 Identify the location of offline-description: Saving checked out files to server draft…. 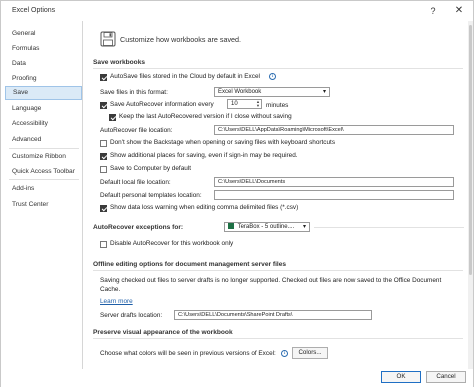
(271, 285).